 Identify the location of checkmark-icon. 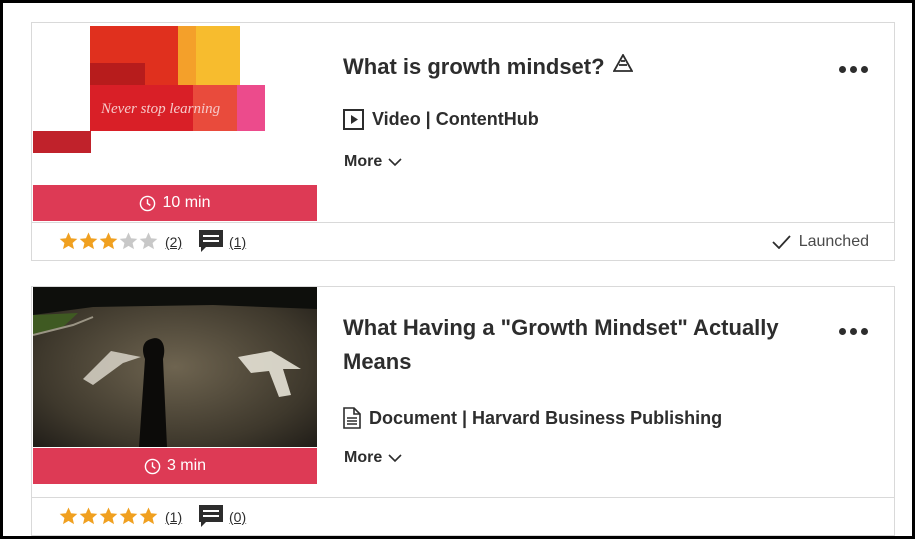
(781, 242).